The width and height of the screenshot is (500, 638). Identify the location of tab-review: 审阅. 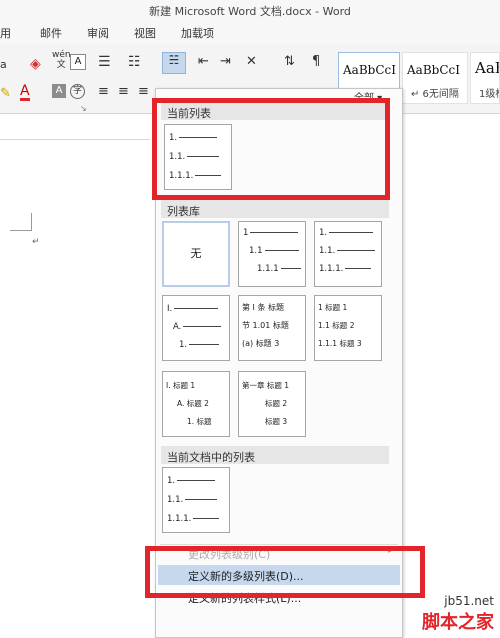
(98, 33).